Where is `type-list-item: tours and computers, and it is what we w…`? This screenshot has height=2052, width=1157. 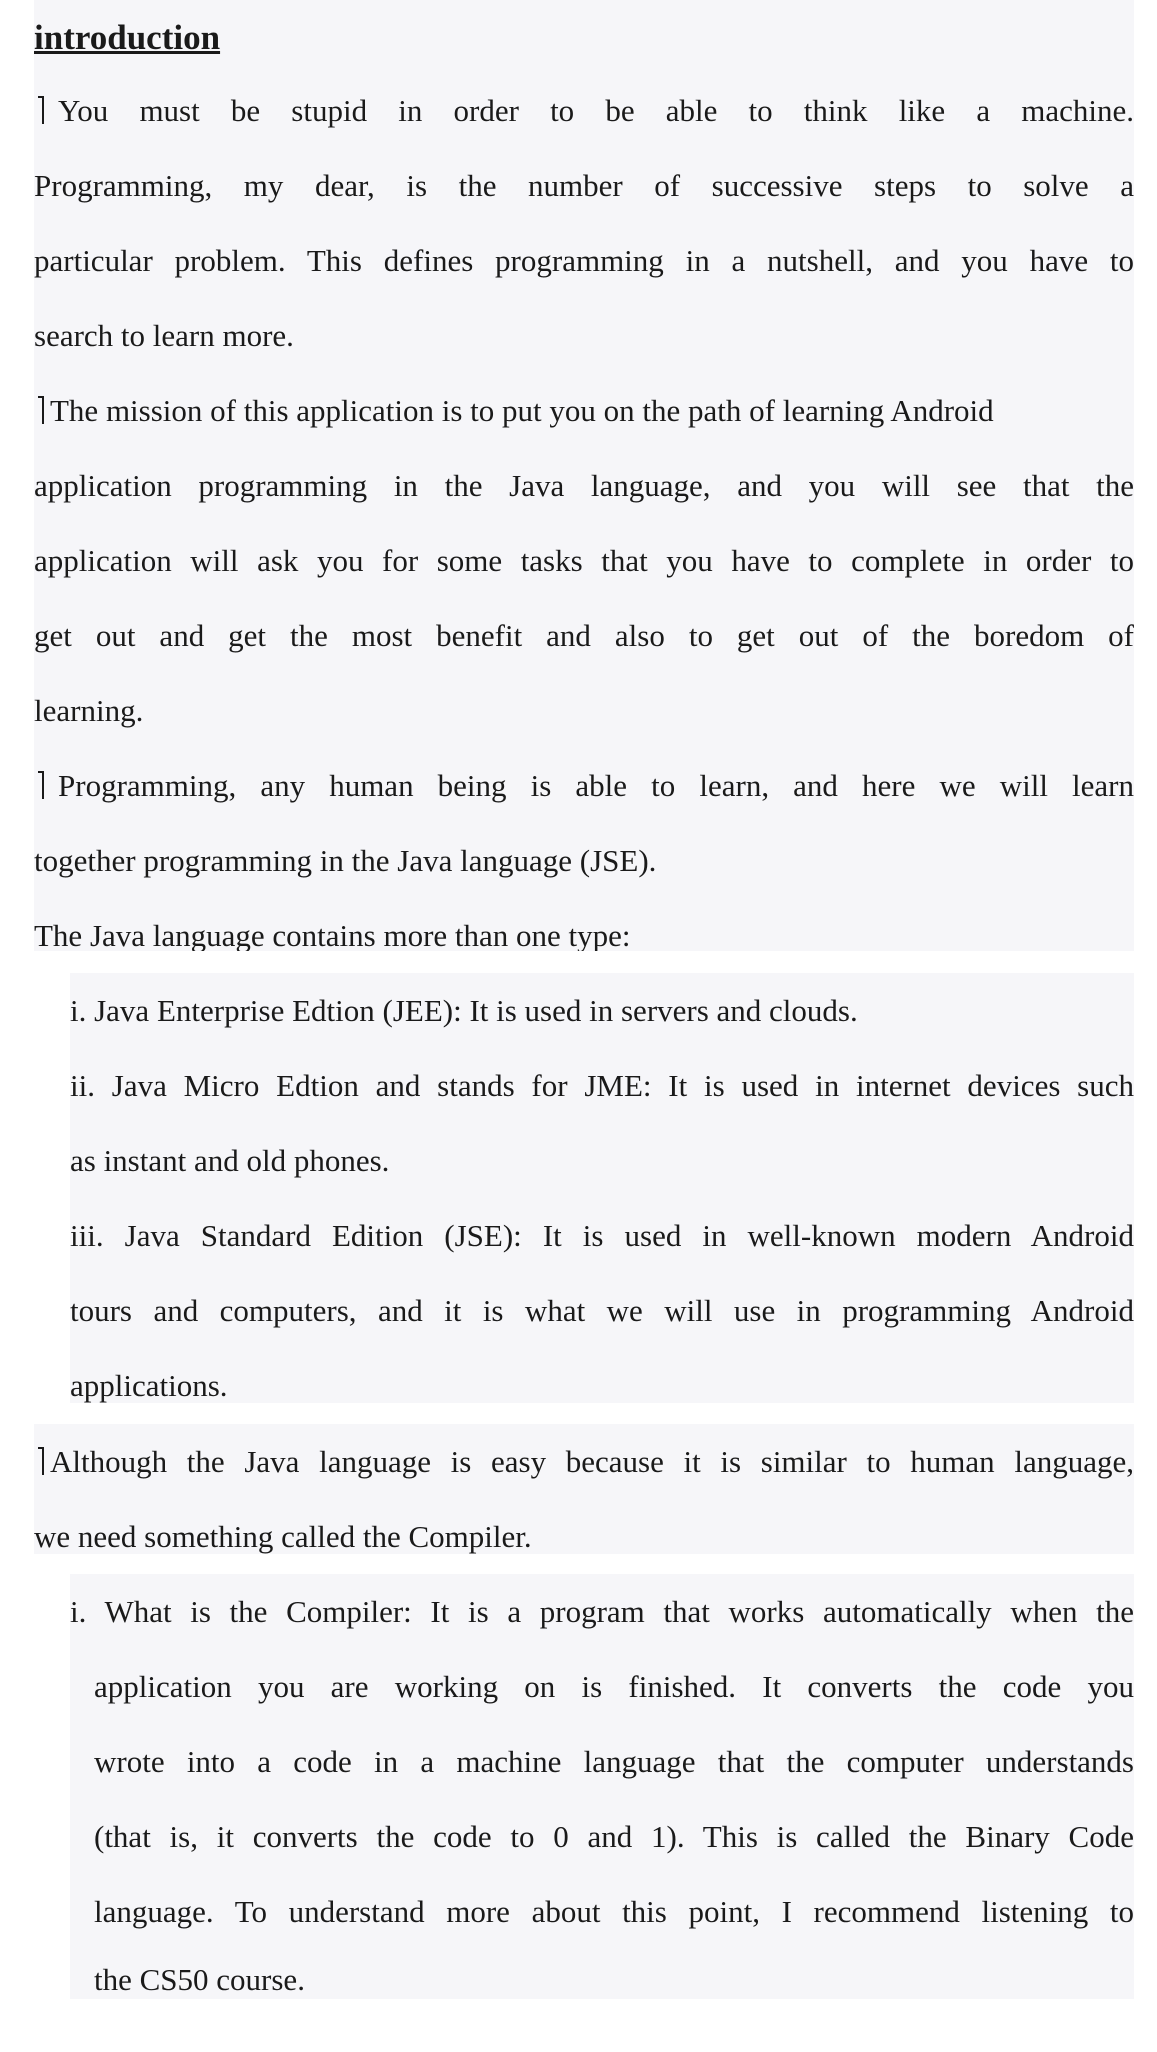
type-list-item: tours and computers, and it is what we w… is located at coordinates (602, 1310).